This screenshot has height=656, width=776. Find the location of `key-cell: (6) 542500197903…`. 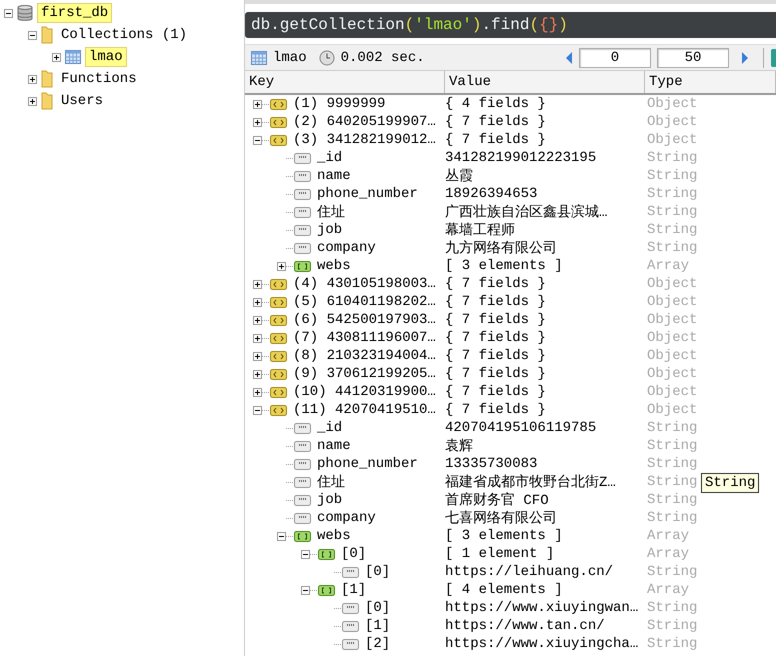

key-cell: (6) 542500197903… is located at coordinates (364, 320).